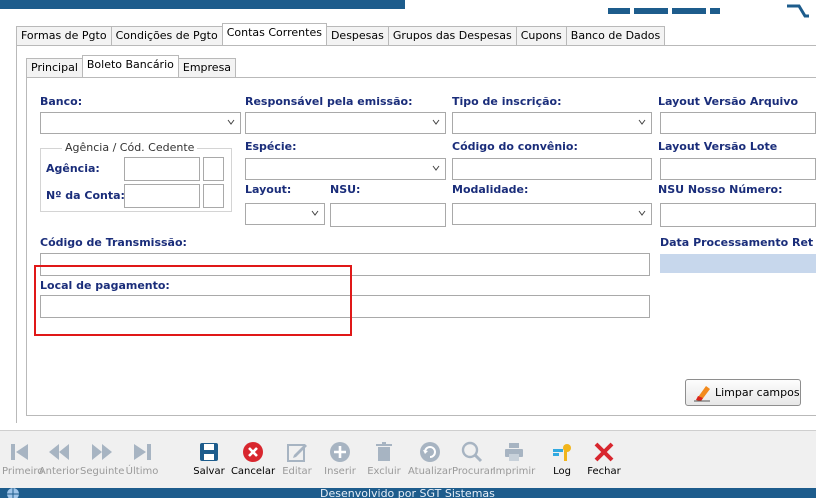  I want to click on agencia-label: Agência:, so click(73, 168).